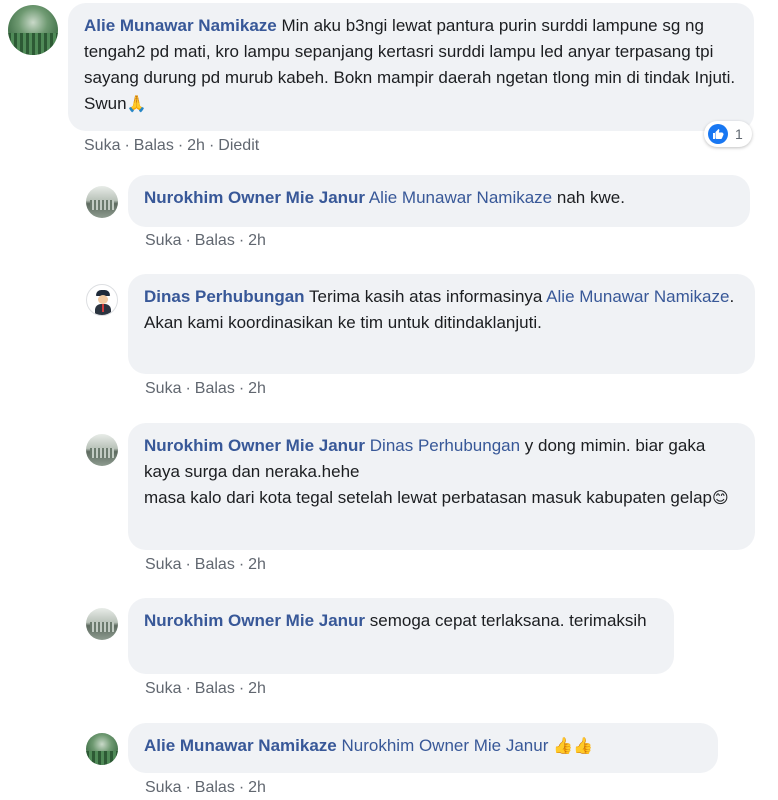  What do you see at coordinates (508, 620) in the screenshot?
I see `comment-text: semoga cepat terlaksana. terimaksih` at bounding box center [508, 620].